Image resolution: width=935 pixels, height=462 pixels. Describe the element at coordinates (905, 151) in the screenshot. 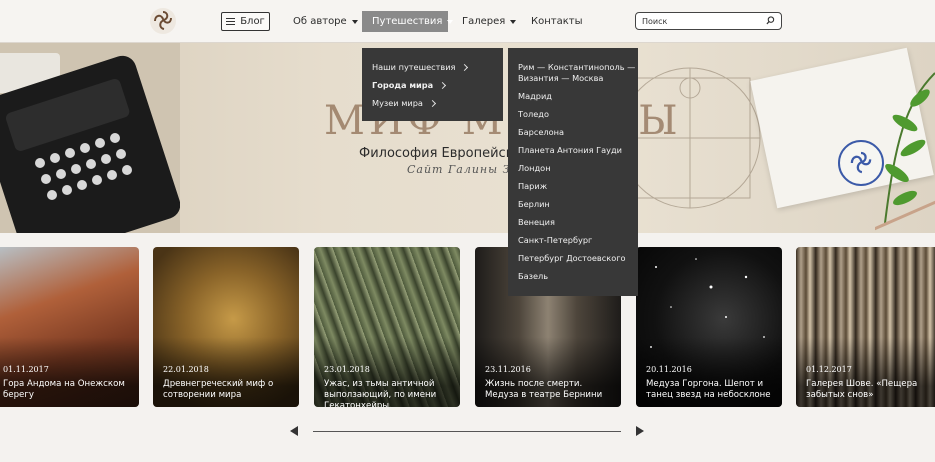

I see `leaves-decoration` at that location.